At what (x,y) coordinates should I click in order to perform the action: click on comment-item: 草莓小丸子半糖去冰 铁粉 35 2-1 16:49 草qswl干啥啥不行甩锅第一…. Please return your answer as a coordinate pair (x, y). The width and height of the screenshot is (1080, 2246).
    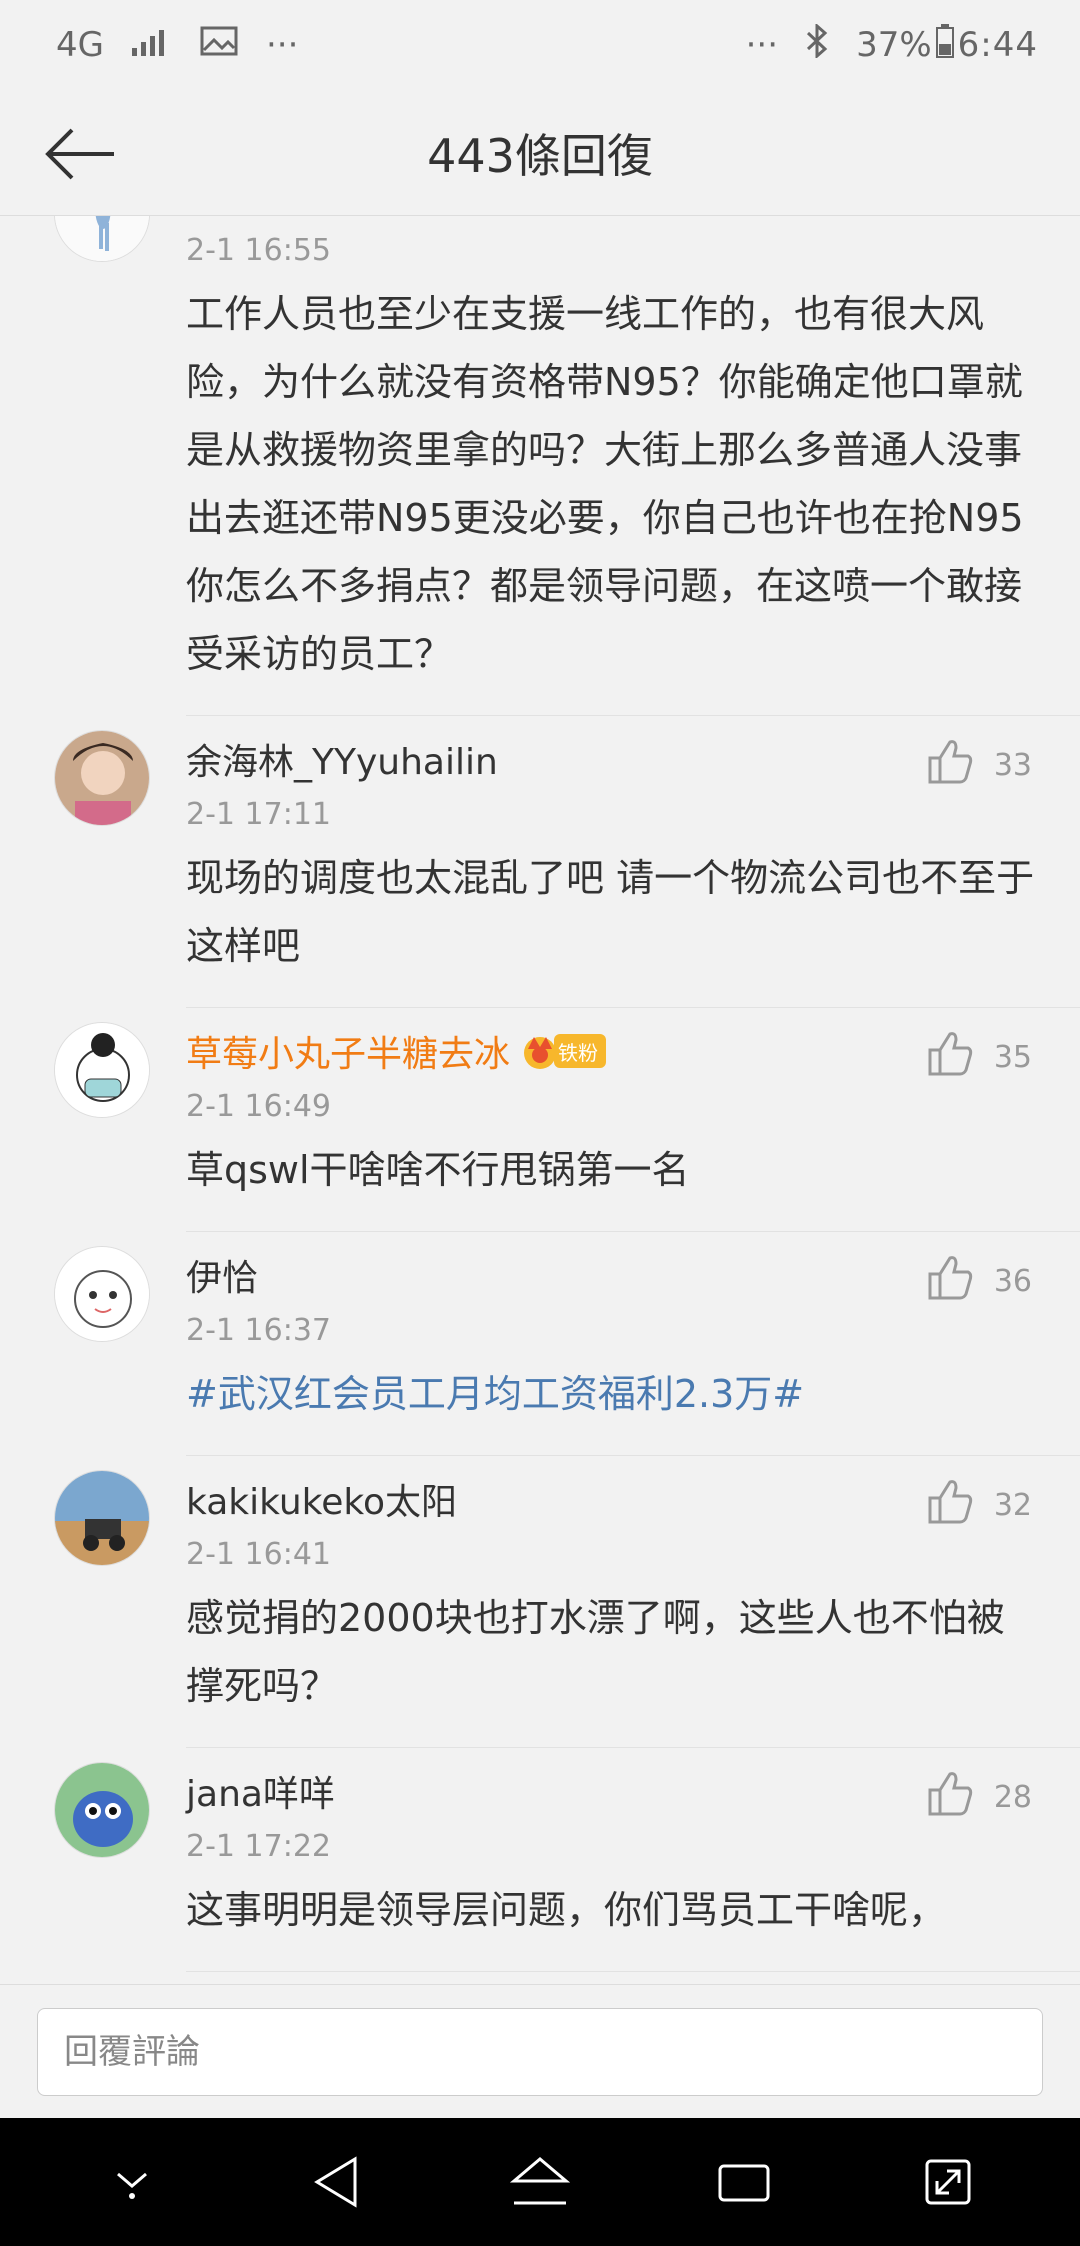
    Looking at the image, I should click on (540, 1120).